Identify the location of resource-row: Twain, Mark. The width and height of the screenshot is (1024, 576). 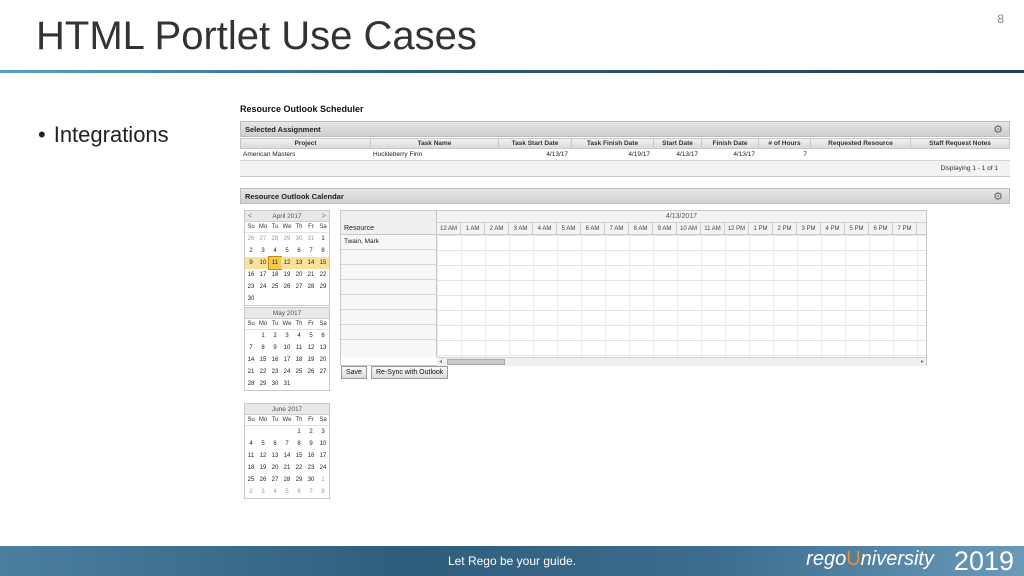
(388, 242).